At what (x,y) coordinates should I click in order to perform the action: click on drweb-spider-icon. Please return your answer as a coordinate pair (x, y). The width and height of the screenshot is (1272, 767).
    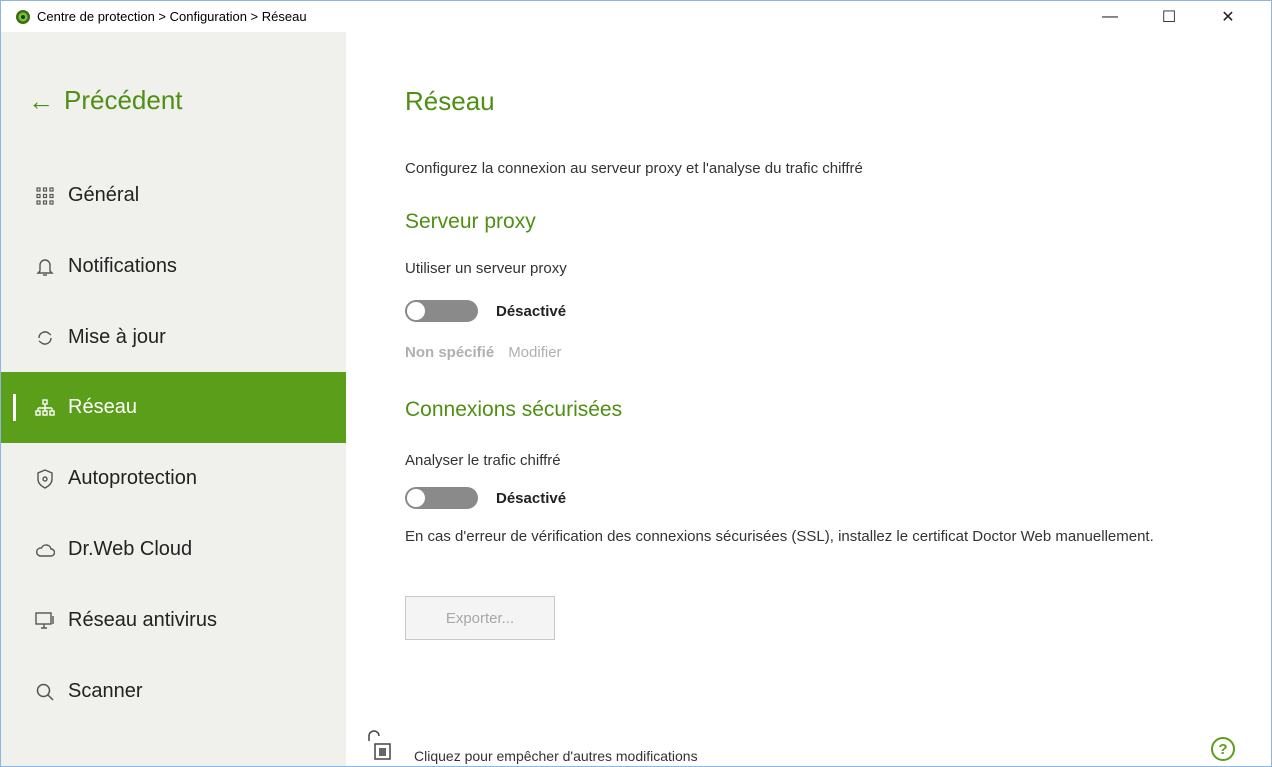
    Looking at the image, I should click on (23, 17).